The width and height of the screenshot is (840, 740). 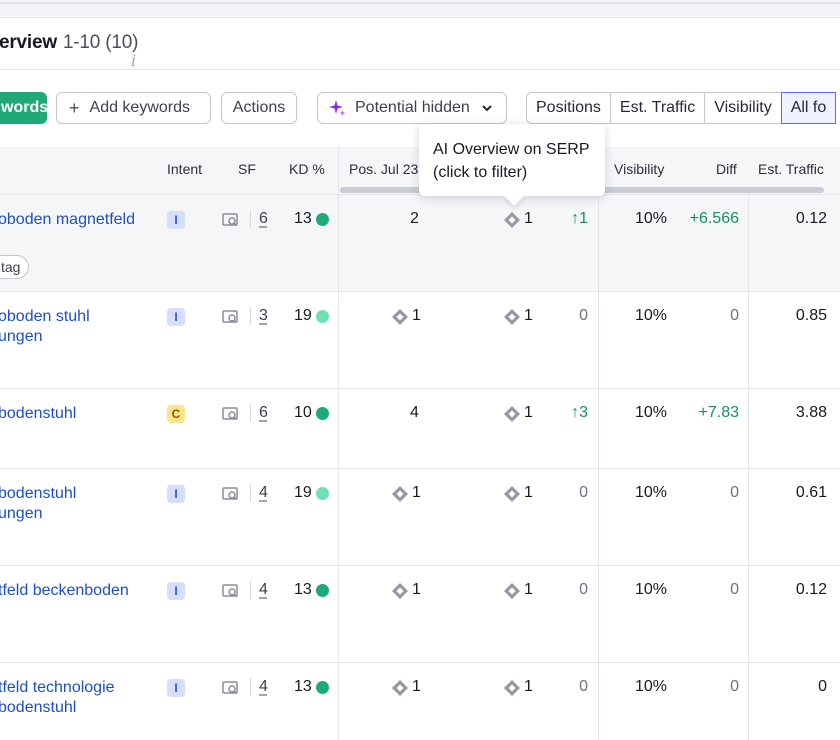 I want to click on position-change: ↑1, so click(x=579, y=218).